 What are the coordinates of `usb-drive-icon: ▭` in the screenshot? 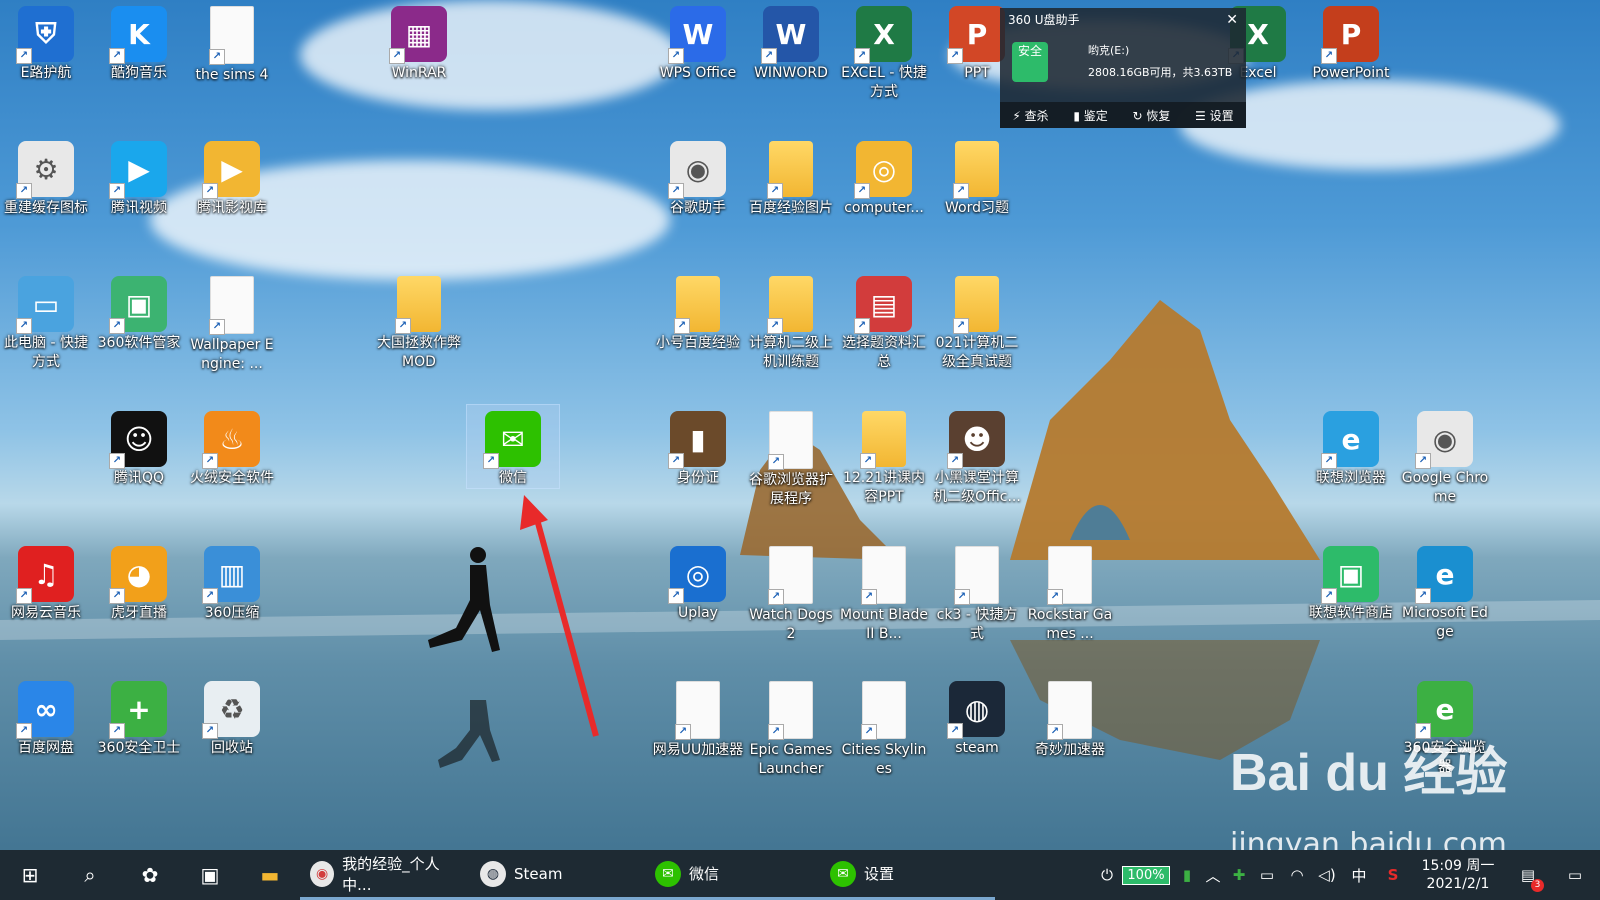 It's located at (1267, 875).